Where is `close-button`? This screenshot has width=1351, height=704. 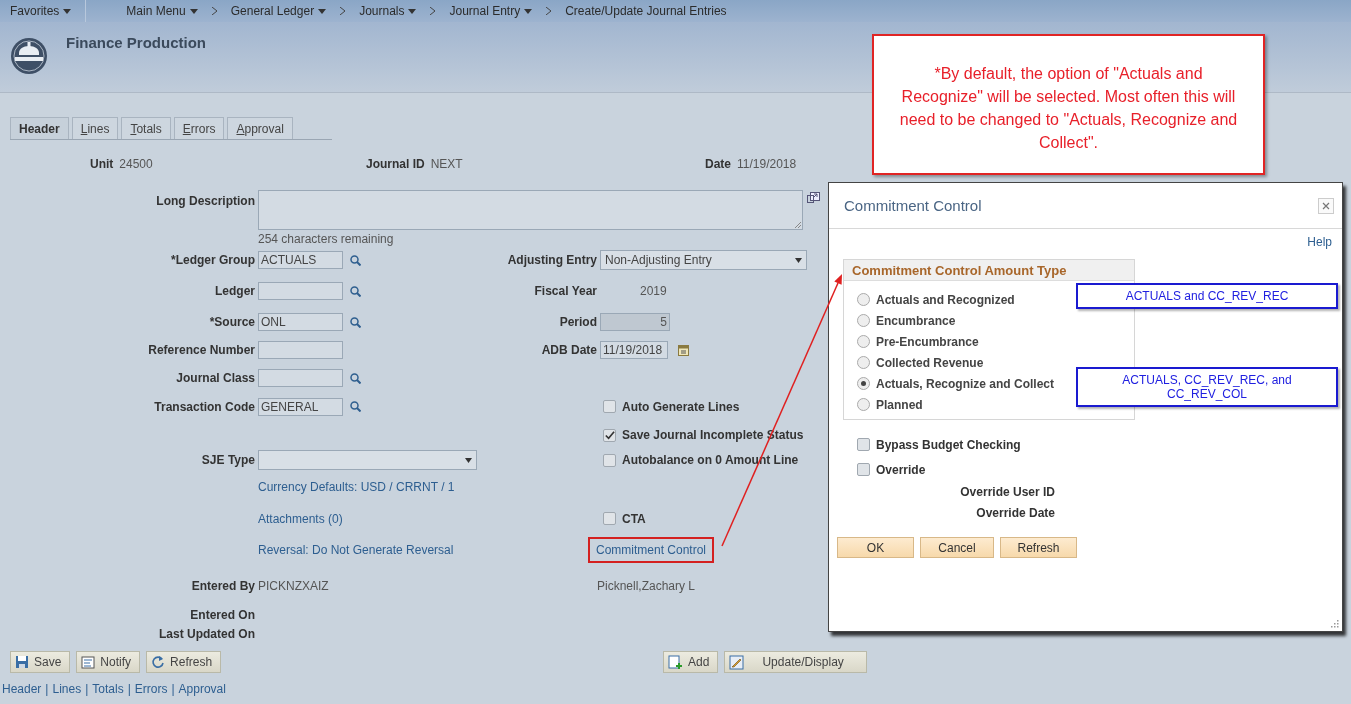
close-button is located at coordinates (1326, 205).